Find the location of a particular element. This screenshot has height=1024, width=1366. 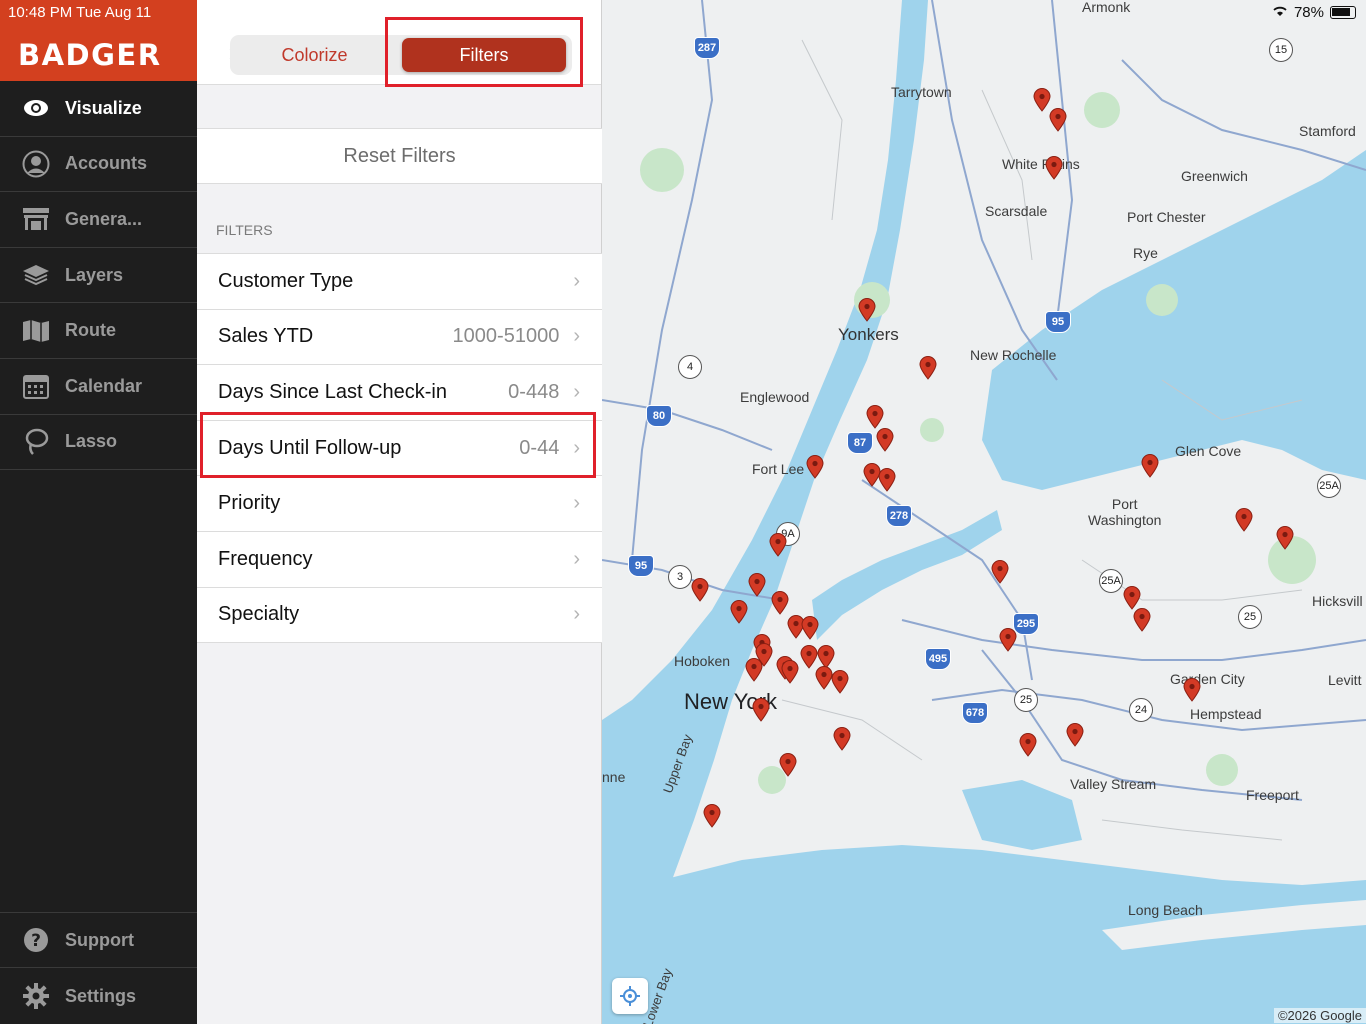

filter-label: Customer Type is located at coordinates (286, 280).